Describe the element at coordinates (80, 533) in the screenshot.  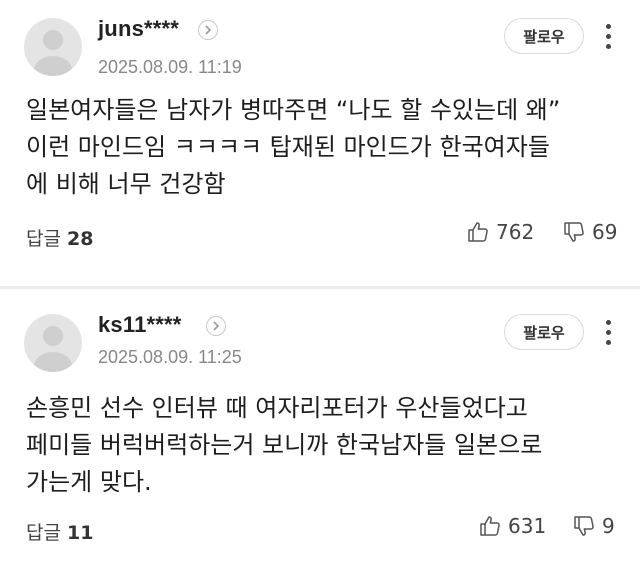
I see `reply-count: 11` at that location.